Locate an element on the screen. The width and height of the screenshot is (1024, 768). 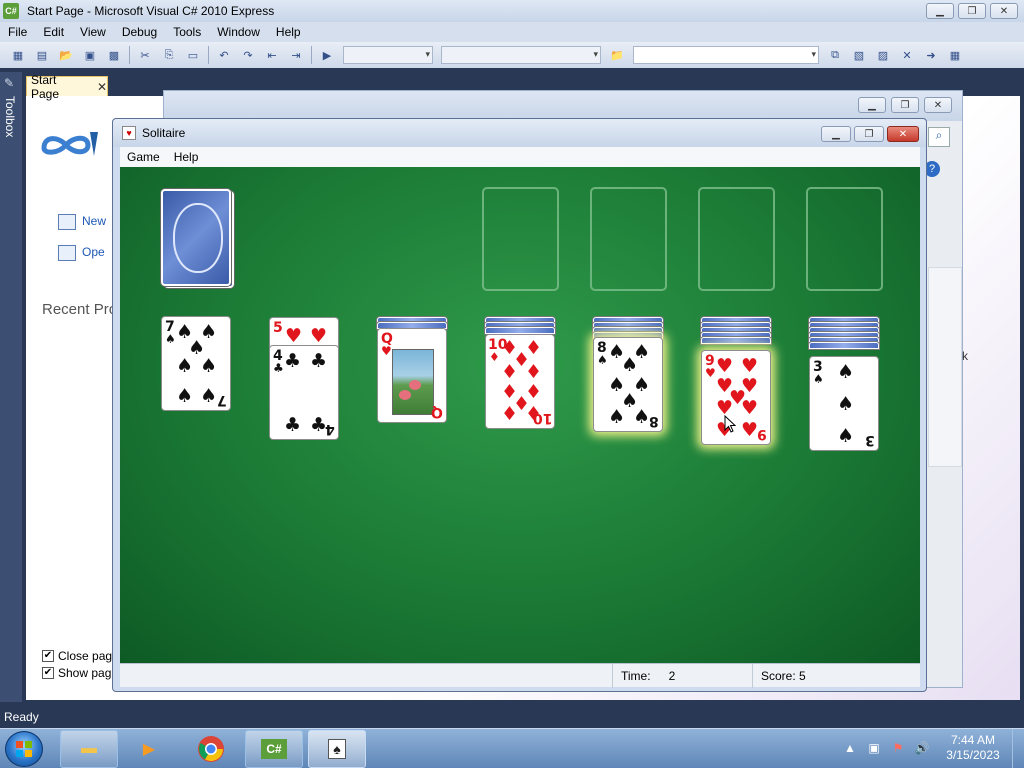
show-page-checkbox-row: ✔ Show pag is located at coordinates (76, 673).